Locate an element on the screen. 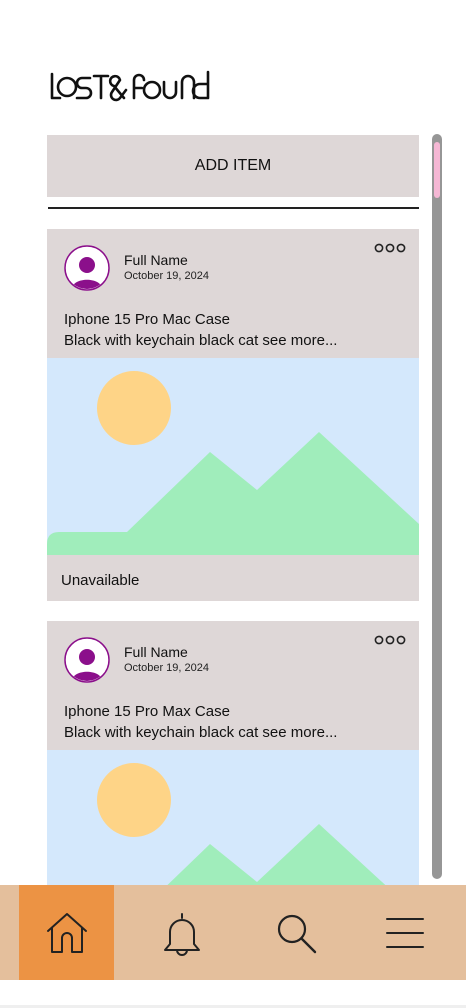 This screenshot has width=466, height=1008. bell-icon is located at coordinates (181, 934).